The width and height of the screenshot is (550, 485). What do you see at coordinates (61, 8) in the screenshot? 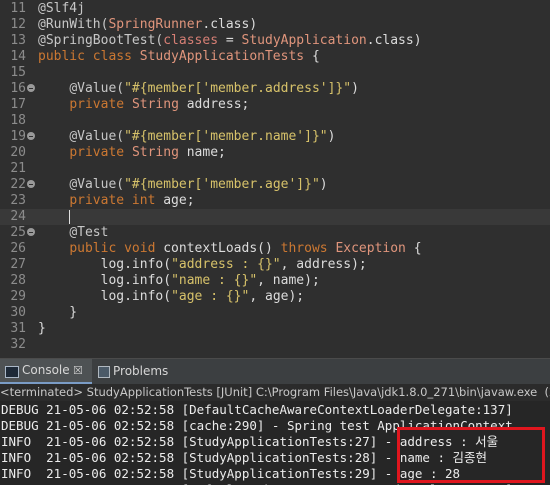
I see `code-token: @Slf4j` at bounding box center [61, 8].